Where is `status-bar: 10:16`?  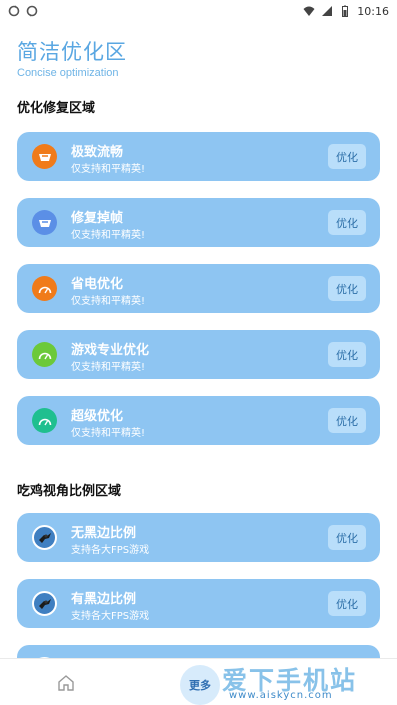
status-bar: 10:16 is located at coordinates (198, 11).